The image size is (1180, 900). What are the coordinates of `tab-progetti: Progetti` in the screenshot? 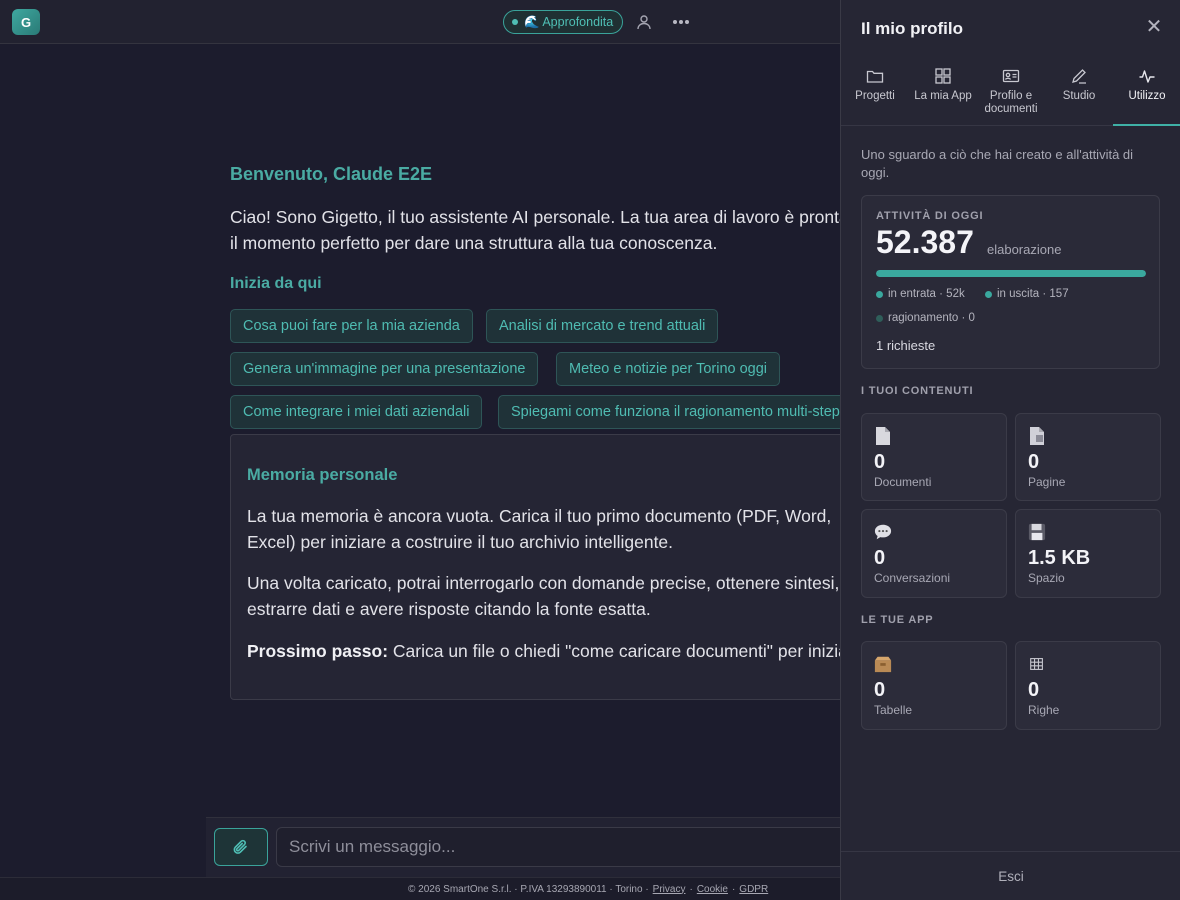 It's located at (875, 91).